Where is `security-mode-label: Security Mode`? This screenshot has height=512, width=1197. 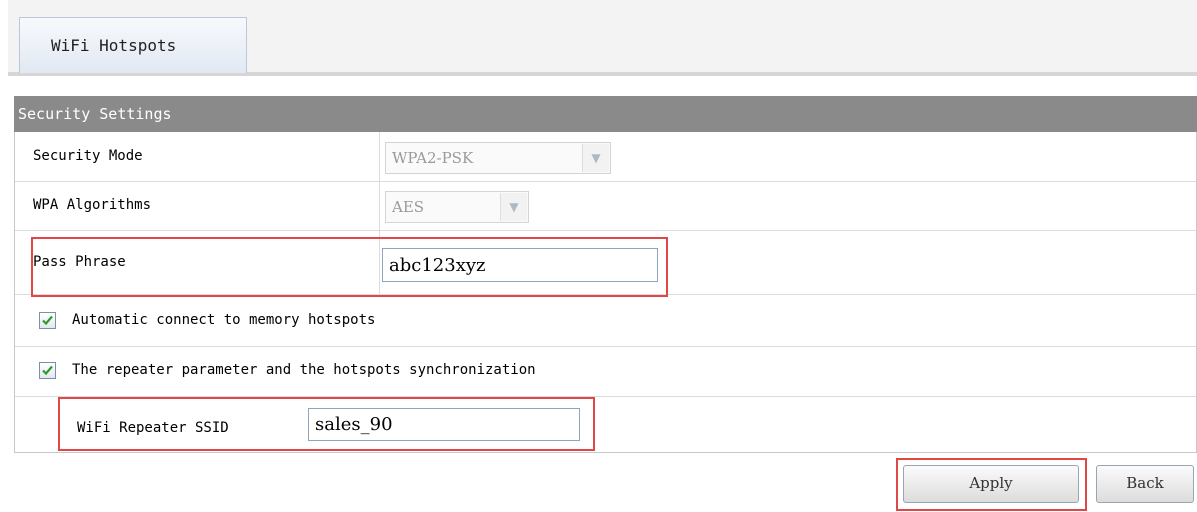
security-mode-label: Security Mode is located at coordinates (88, 156).